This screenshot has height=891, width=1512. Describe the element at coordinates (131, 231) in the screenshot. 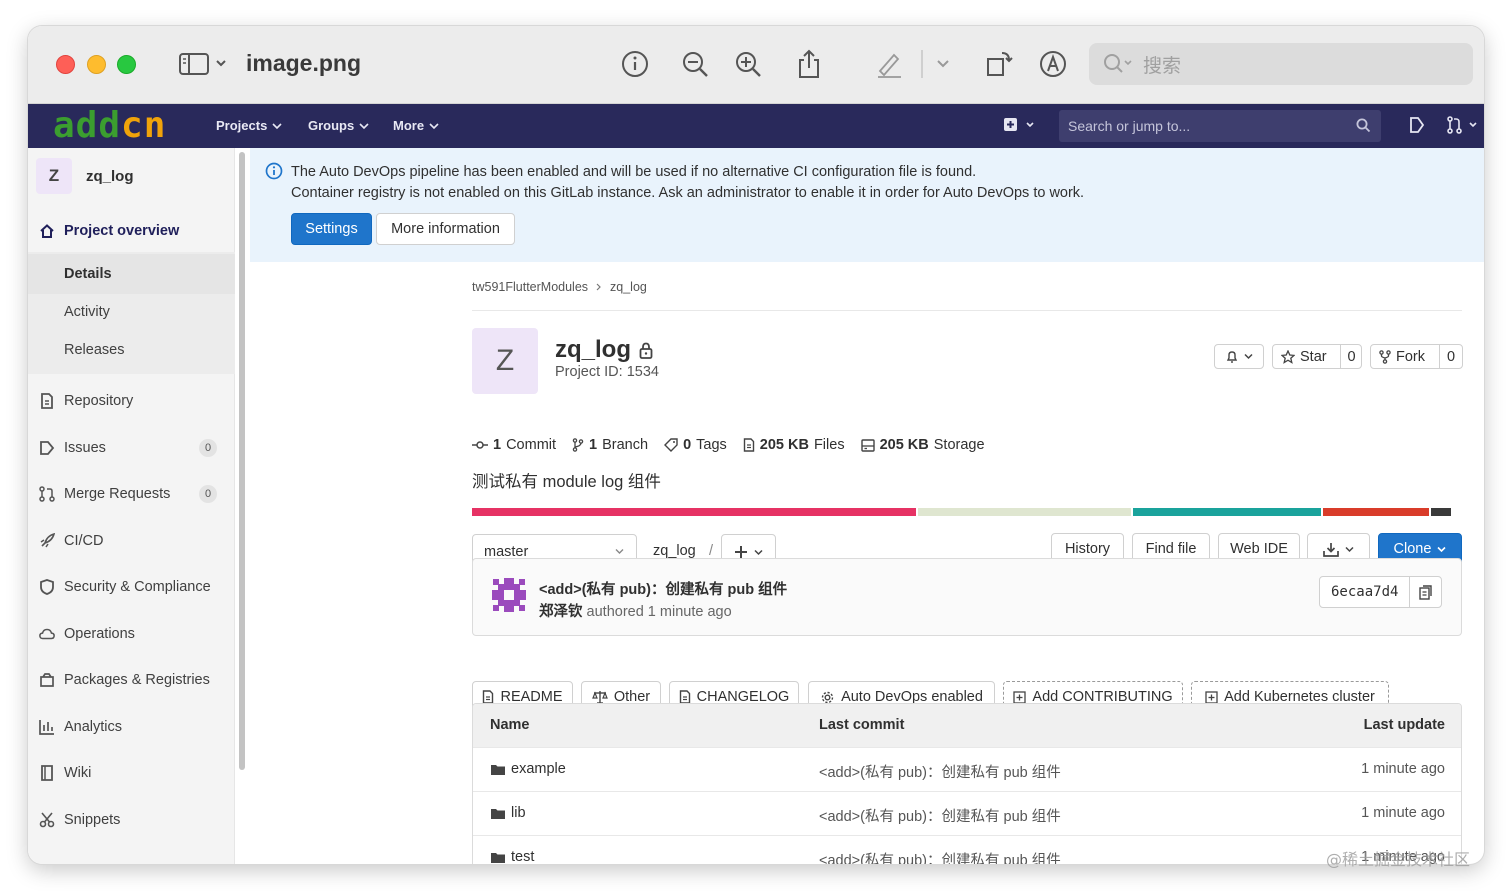

I see `sidebar-item-project-overview: Project overview` at that location.